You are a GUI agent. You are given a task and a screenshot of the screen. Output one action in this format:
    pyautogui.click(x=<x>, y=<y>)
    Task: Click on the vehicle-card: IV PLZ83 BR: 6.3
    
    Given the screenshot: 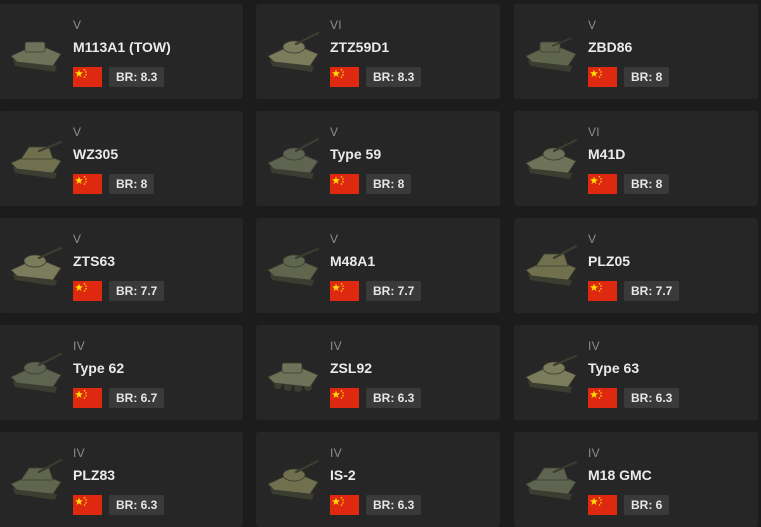 What is the action you would take?
    pyautogui.click(x=121, y=479)
    